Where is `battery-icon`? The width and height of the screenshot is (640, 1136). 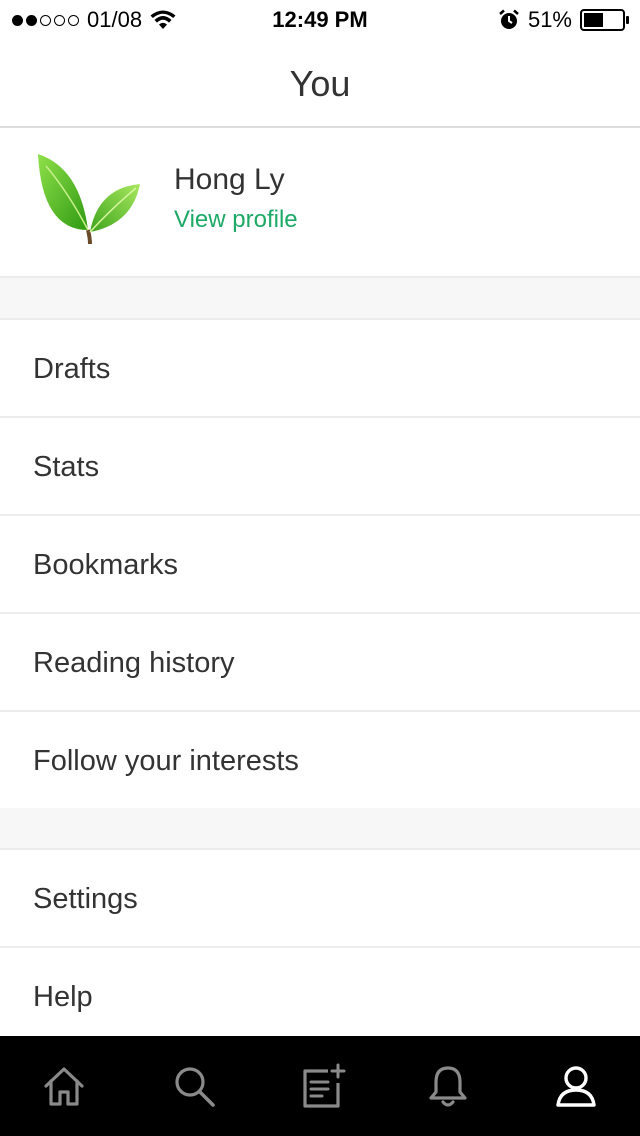
battery-icon is located at coordinates (604, 20).